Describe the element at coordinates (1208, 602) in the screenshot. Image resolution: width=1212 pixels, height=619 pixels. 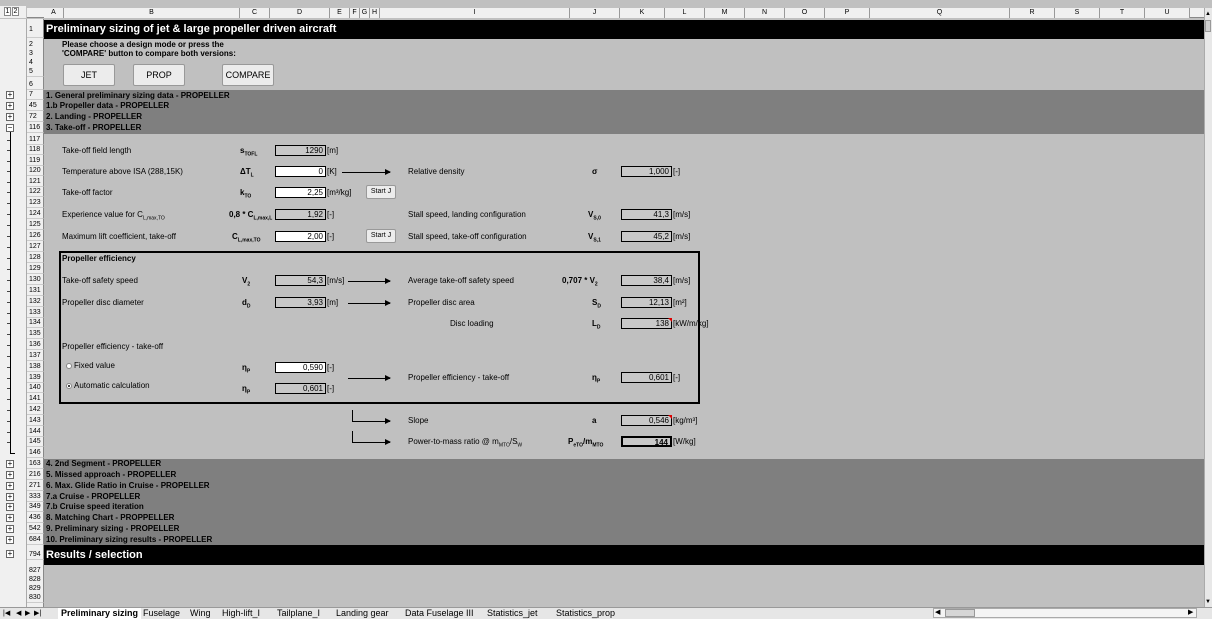
I see `scroll-down-icon: ▼` at that location.